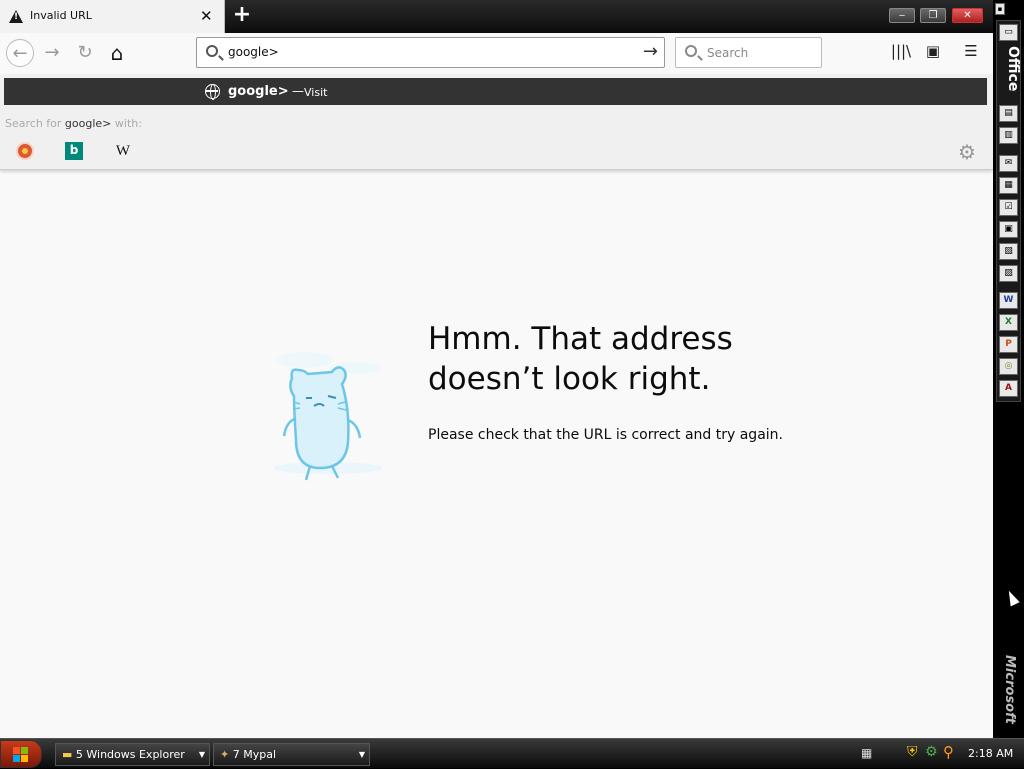 The image size is (1024, 769). What do you see at coordinates (580, 359) in the screenshot?
I see `error-title: Hmm. That address doesn’t look right.` at bounding box center [580, 359].